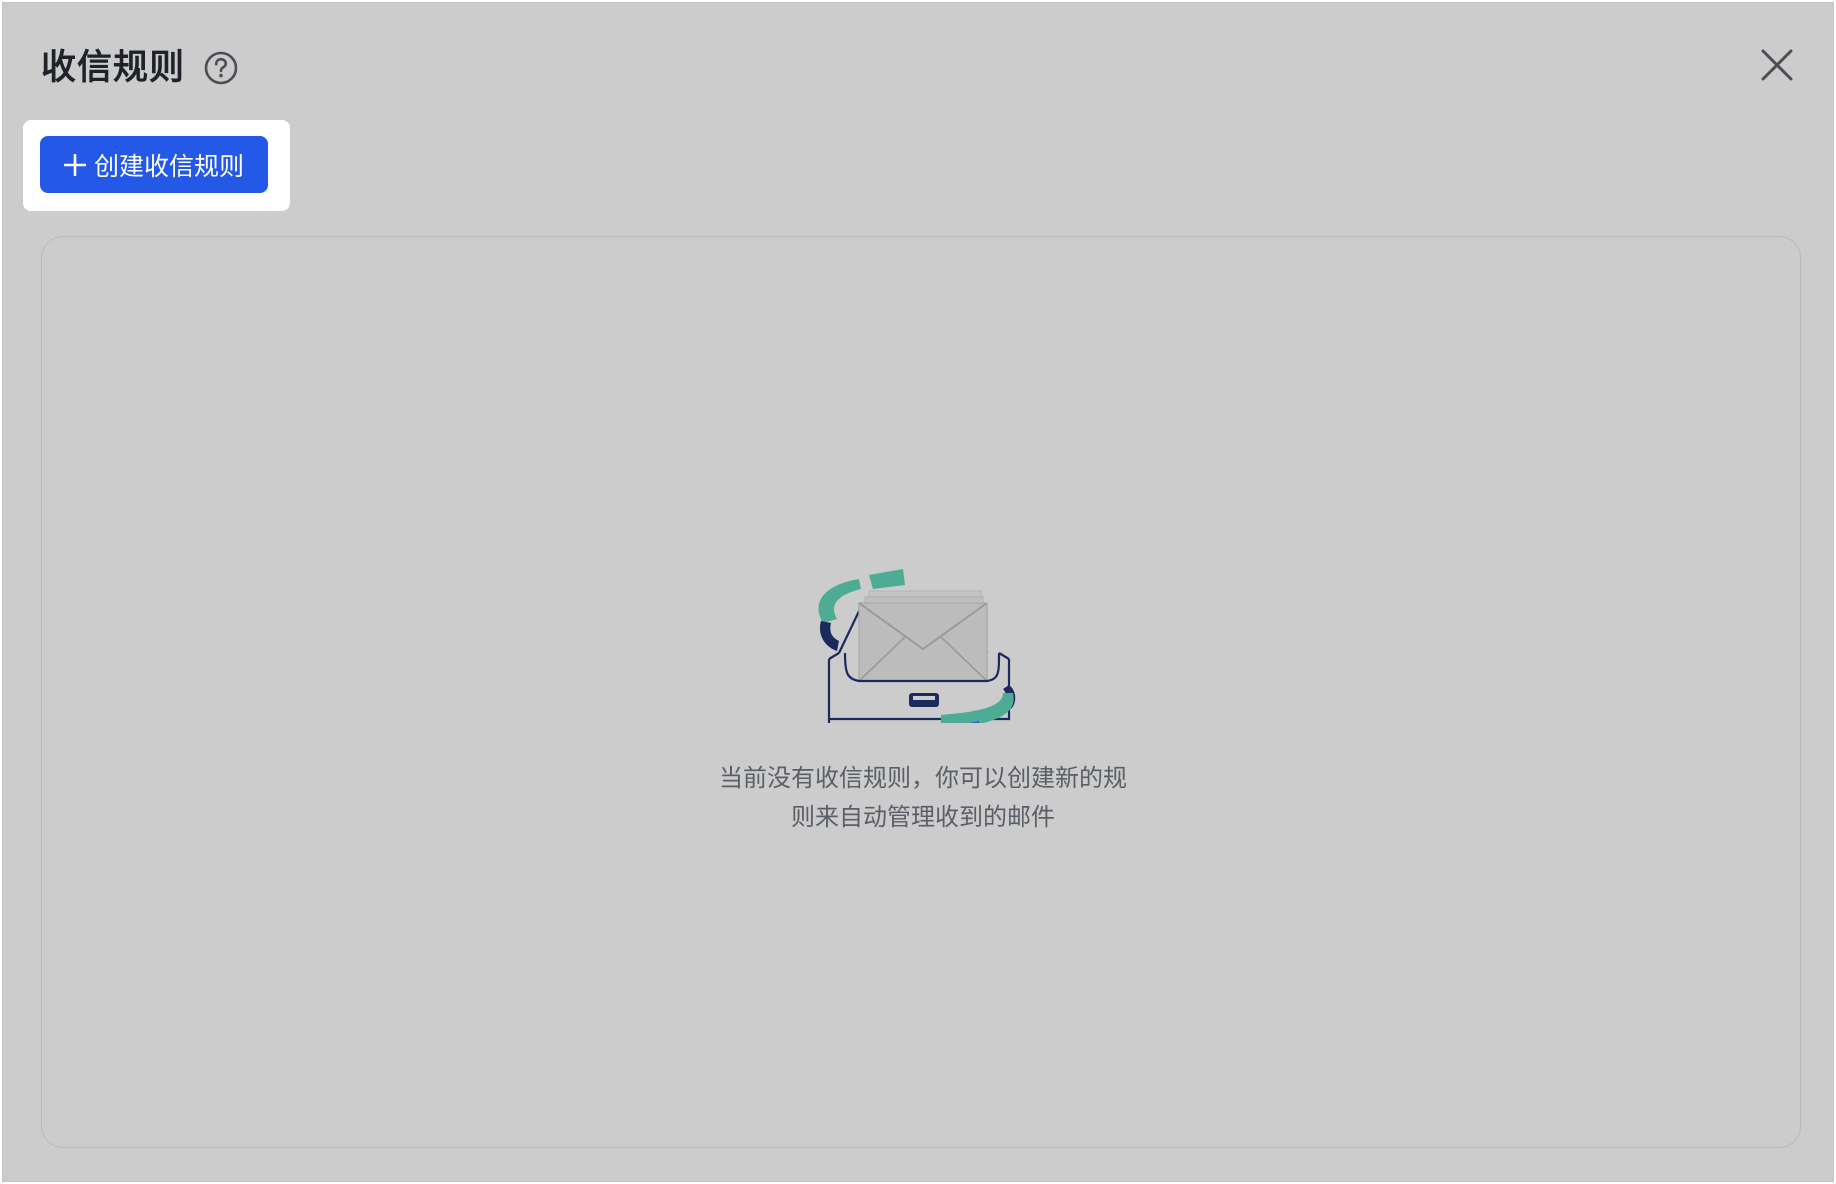  Describe the element at coordinates (923, 633) in the screenshot. I see `inbox-envelope-illustration` at that location.